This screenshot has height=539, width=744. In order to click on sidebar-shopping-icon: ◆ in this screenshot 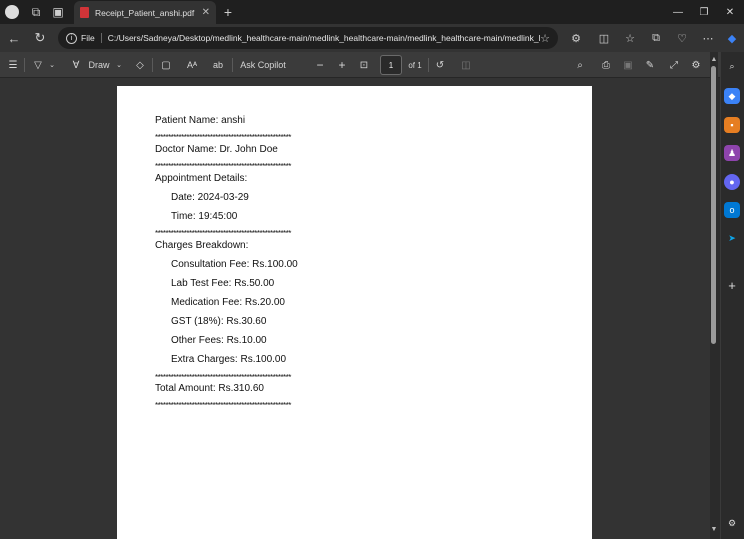, I will do `click(732, 96)`.